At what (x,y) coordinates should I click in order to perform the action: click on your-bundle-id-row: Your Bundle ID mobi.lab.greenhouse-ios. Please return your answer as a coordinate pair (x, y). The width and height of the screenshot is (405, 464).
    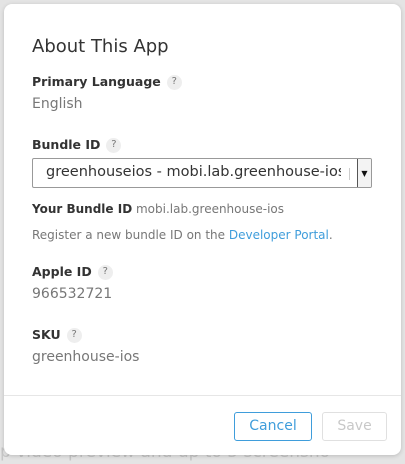
    Looking at the image, I should click on (158, 209).